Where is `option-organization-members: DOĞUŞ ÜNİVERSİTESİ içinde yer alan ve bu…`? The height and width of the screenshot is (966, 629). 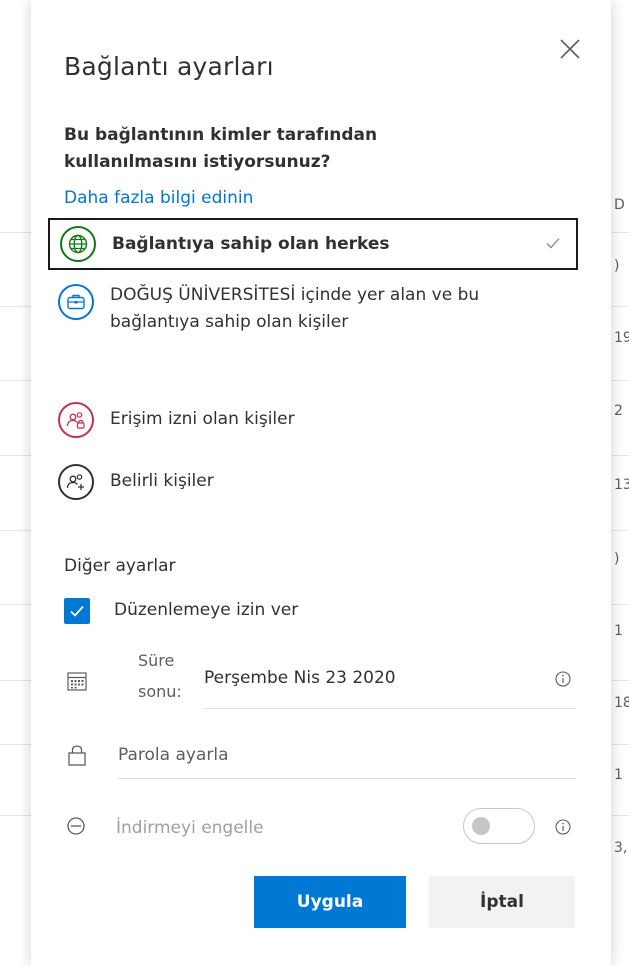
option-organization-members: DOĞUŞ ÜNİVERSİTESİ içinde yer alan ve bu… is located at coordinates (313, 309).